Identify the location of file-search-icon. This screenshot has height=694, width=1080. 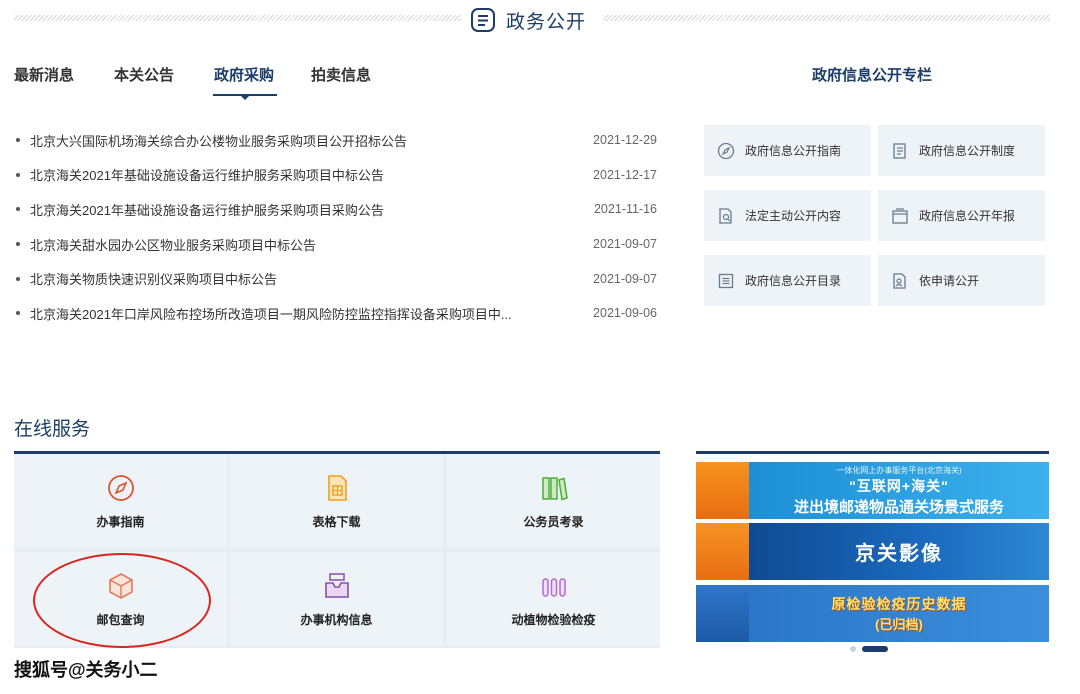
(725, 215).